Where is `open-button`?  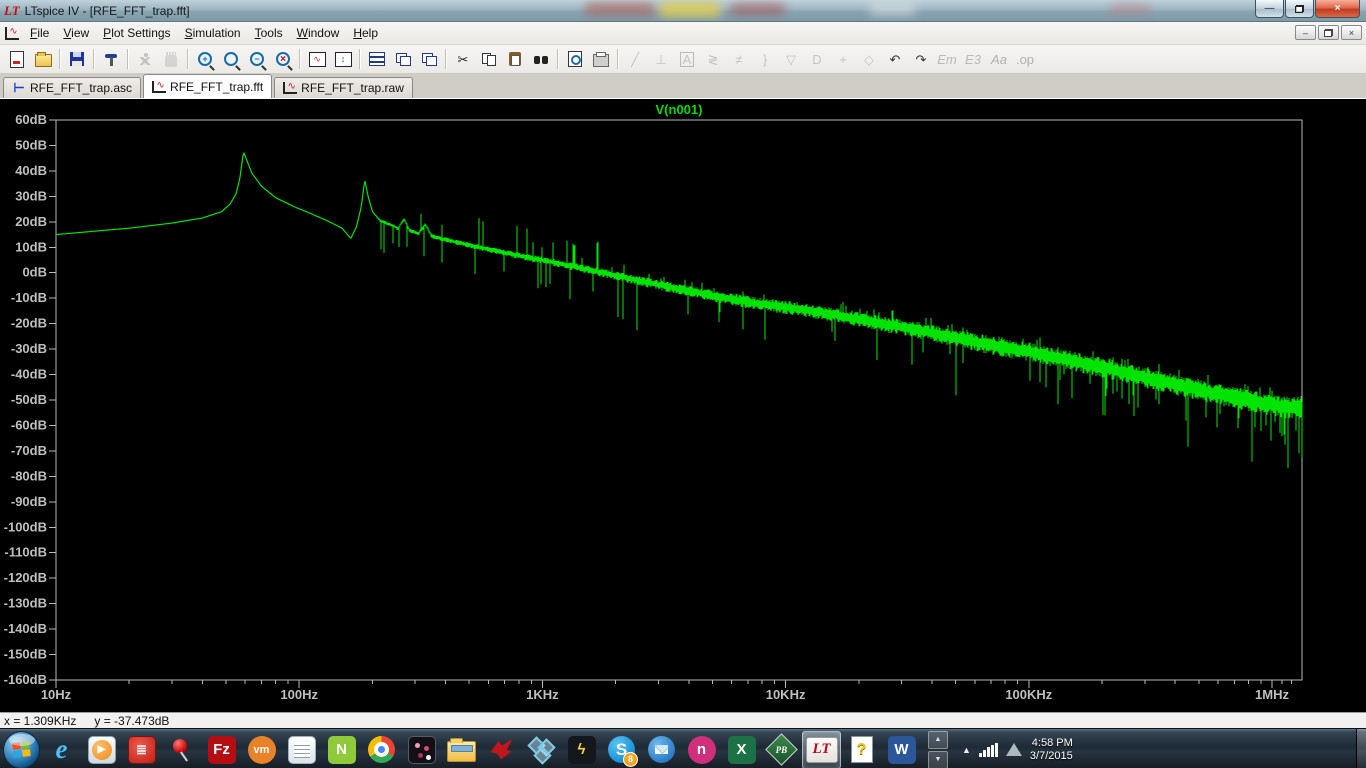
open-button is located at coordinates (43, 59).